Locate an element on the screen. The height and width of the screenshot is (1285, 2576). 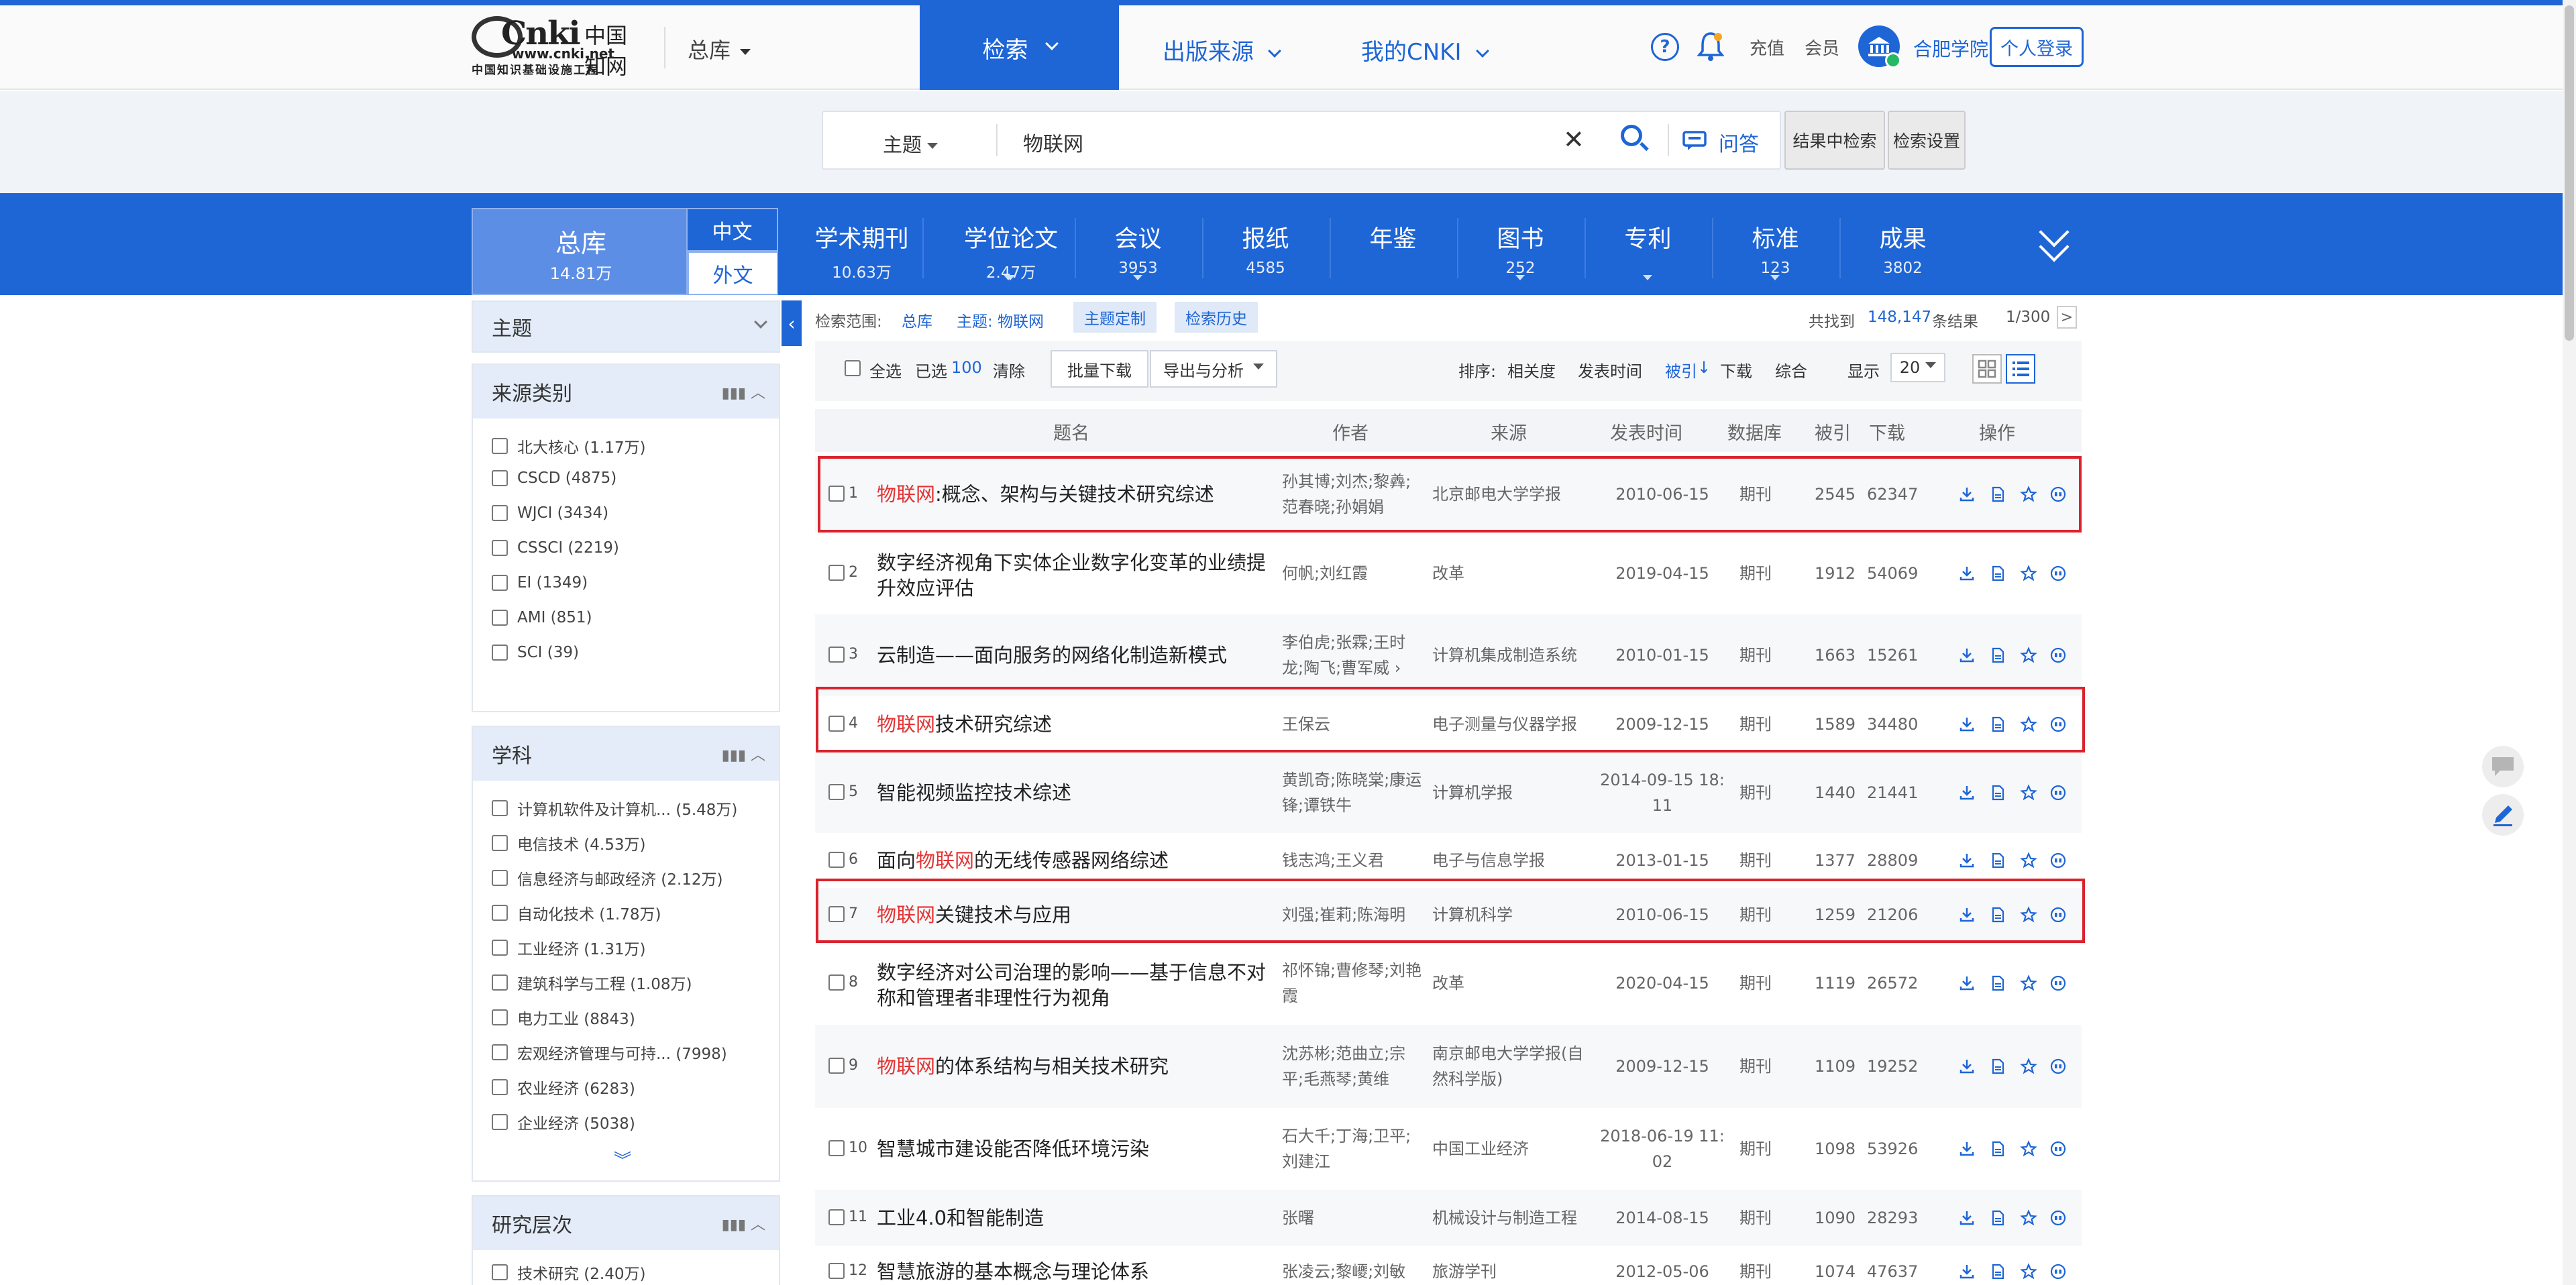
scope-db-link: 总库 is located at coordinates (917, 320).